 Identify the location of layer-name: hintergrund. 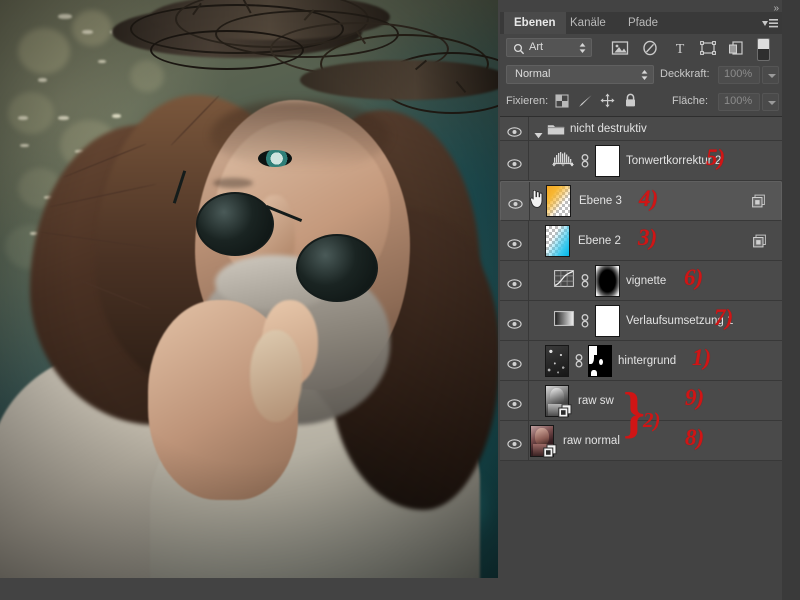
(647, 361).